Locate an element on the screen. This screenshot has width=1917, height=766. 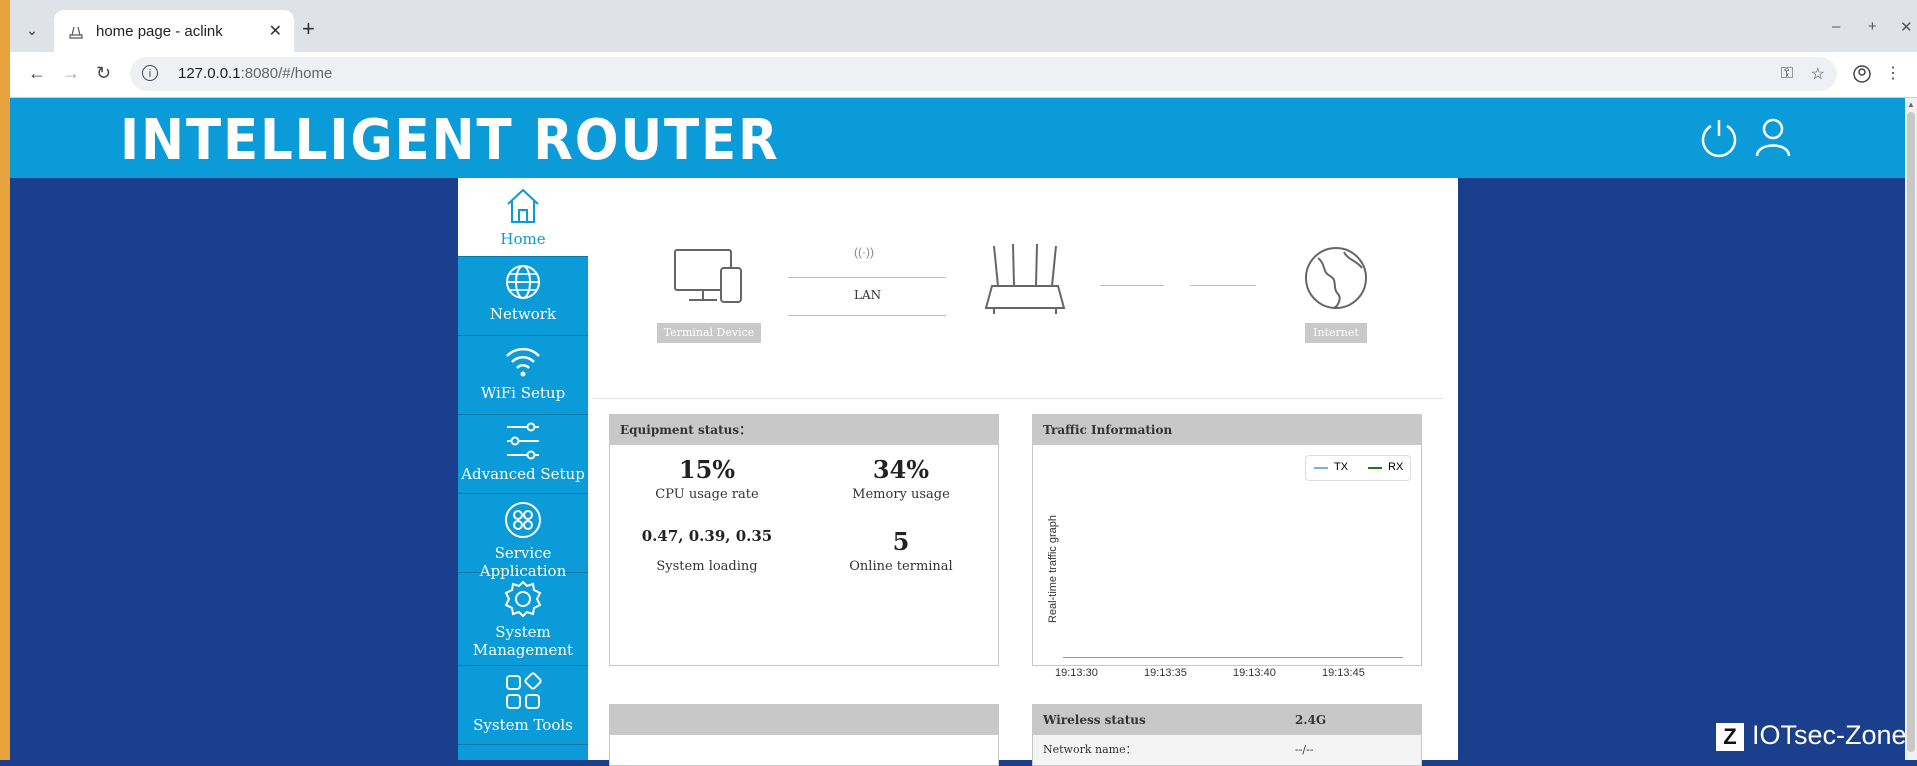
watermark-logo: Z is located at coordinates (1730, 736).